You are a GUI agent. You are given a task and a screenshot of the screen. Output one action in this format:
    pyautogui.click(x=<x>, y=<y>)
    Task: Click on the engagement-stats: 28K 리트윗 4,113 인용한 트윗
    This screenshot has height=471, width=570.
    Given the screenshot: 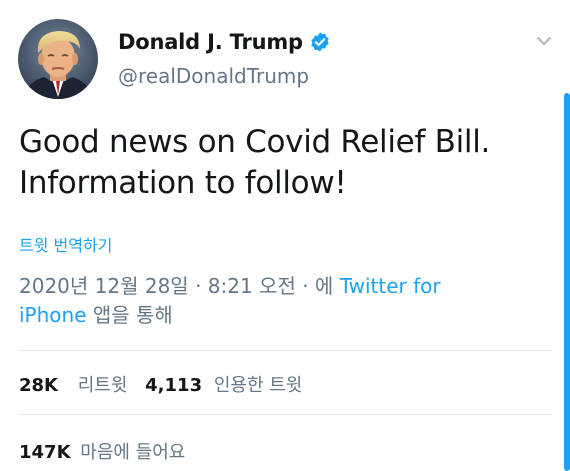 What is the action you would take?
    pyautogui.click(x=160, y=384)
    